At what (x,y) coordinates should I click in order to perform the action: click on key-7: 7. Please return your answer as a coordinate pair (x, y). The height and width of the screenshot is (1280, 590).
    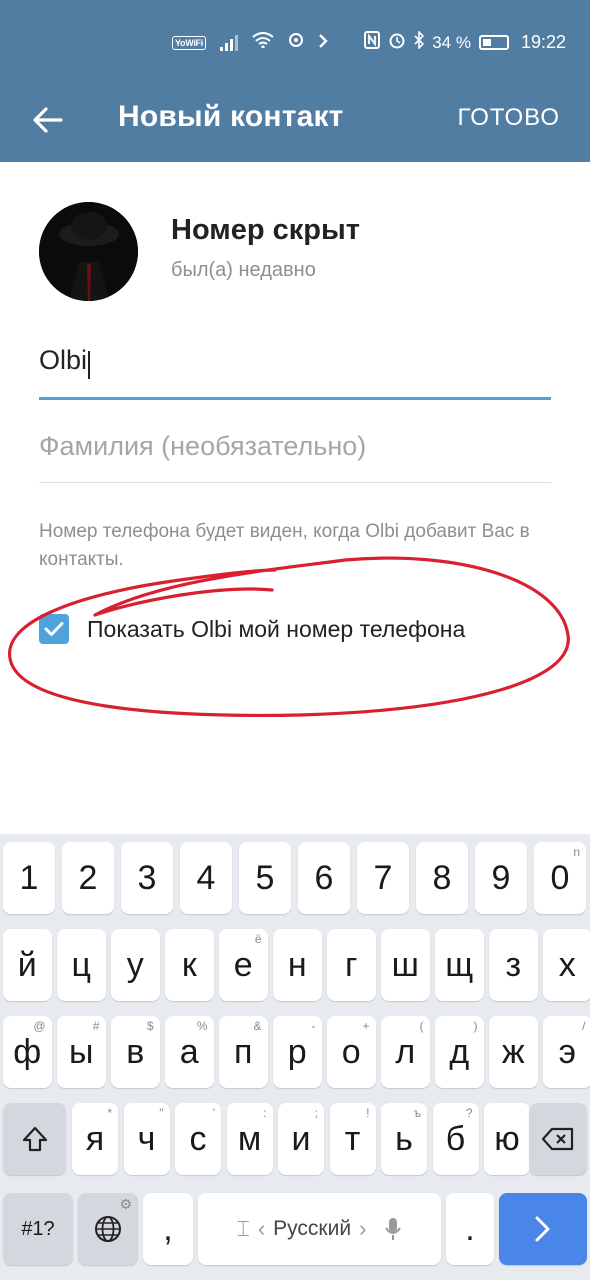
    Looking at the image, I should click on (383, 878).